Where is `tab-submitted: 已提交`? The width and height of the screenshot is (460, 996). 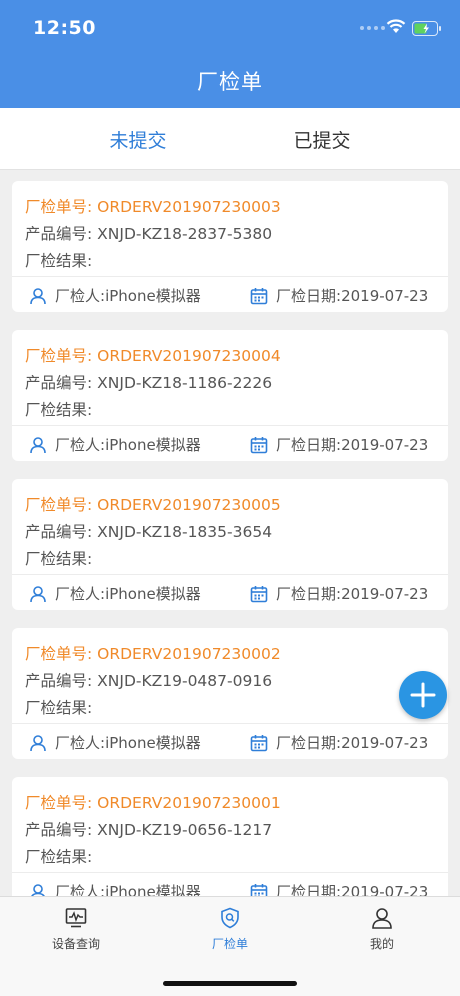 tab-submitted: 已提交 is located at coordinates (322, 139).